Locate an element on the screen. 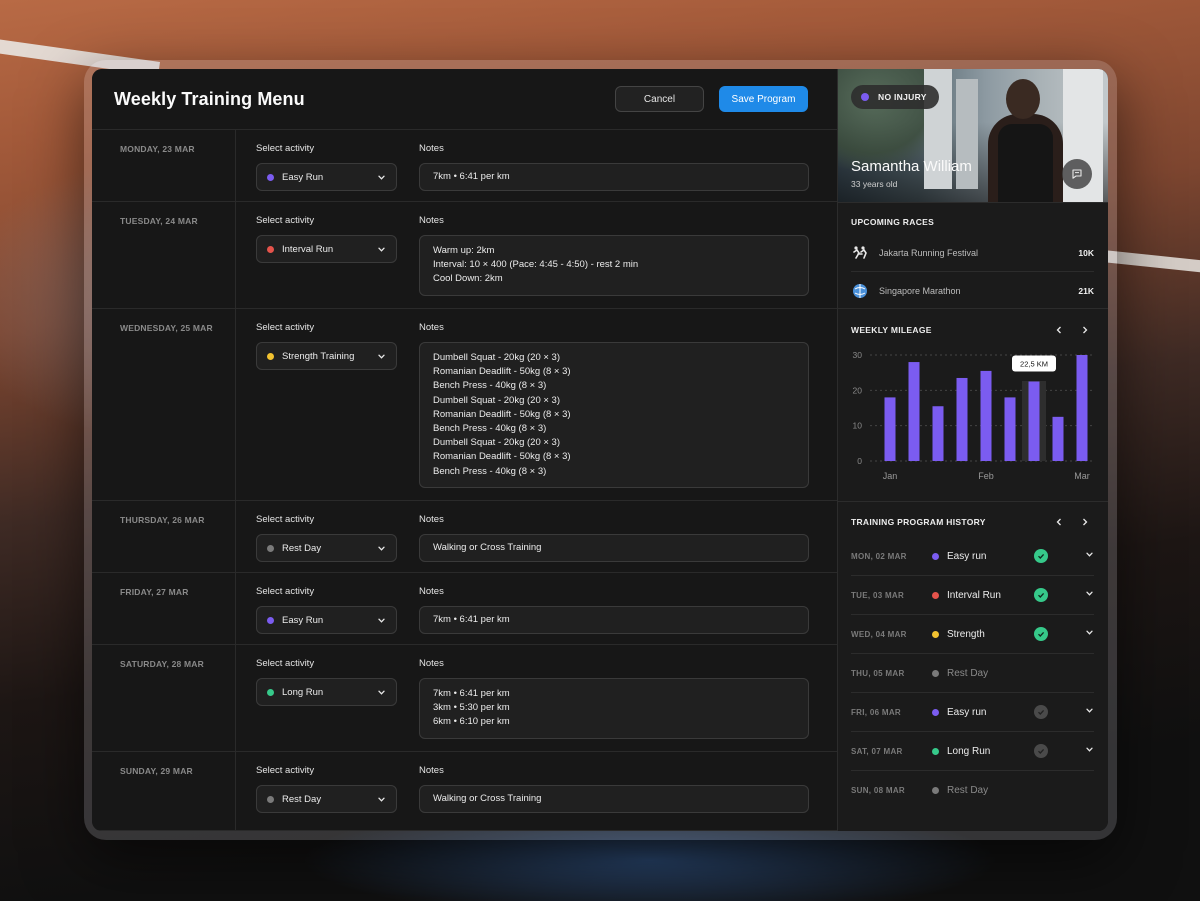  activity-select: Interval Run is located at coordinates (326, 249).